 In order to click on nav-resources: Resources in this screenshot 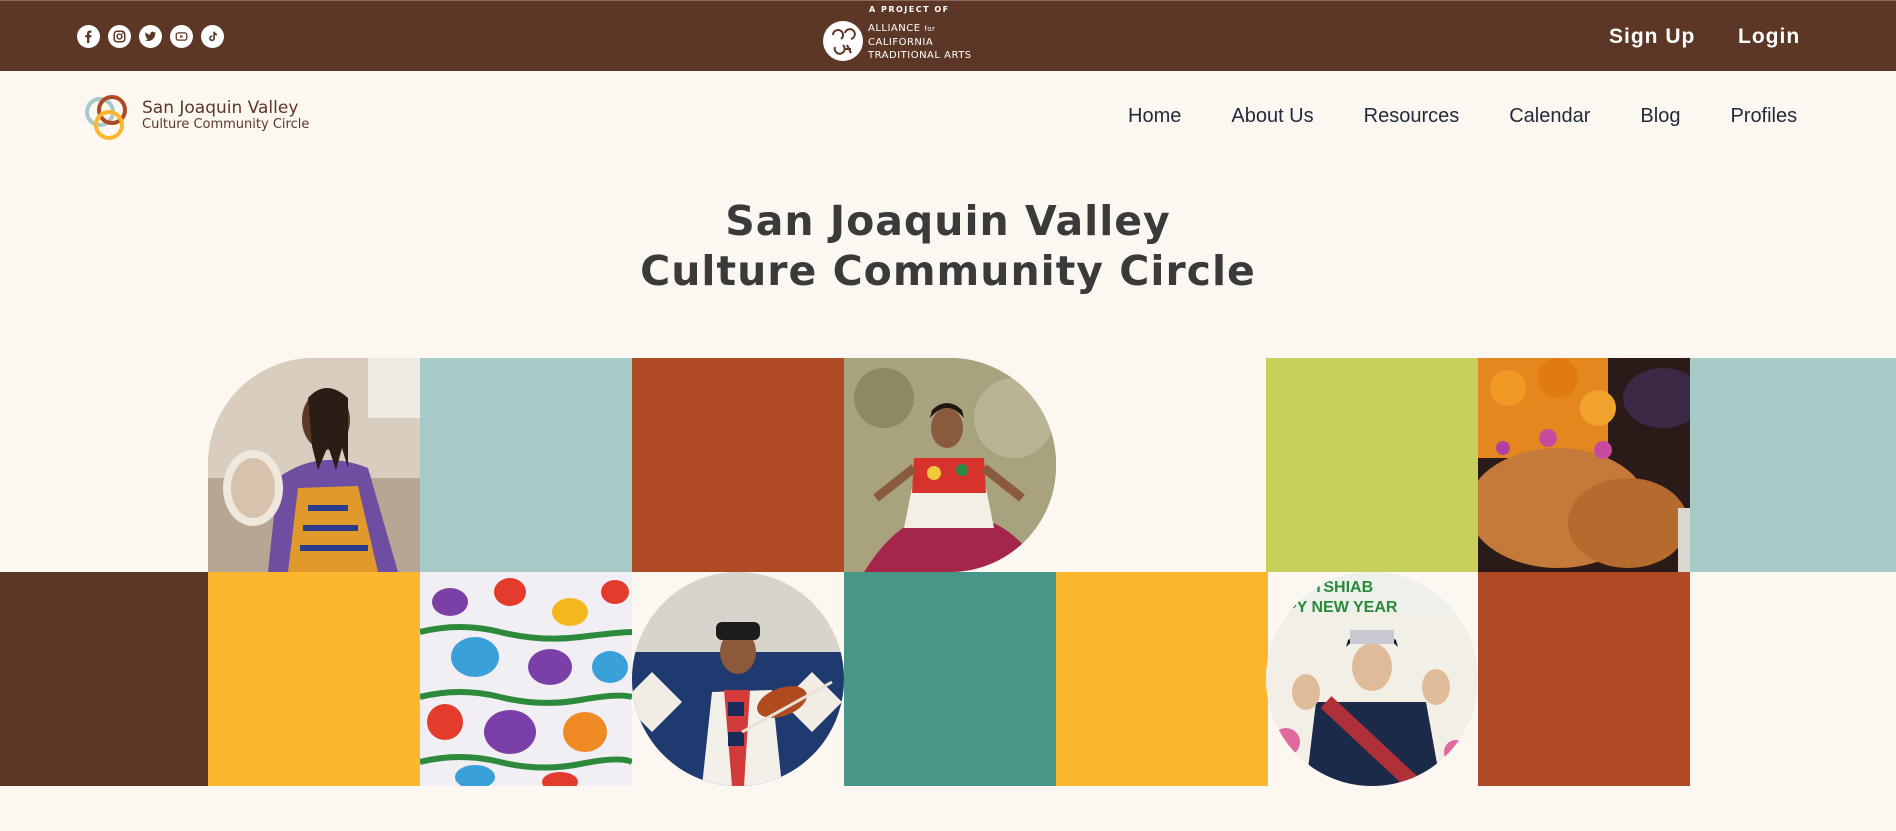, I will do `click(1412, 116)`.